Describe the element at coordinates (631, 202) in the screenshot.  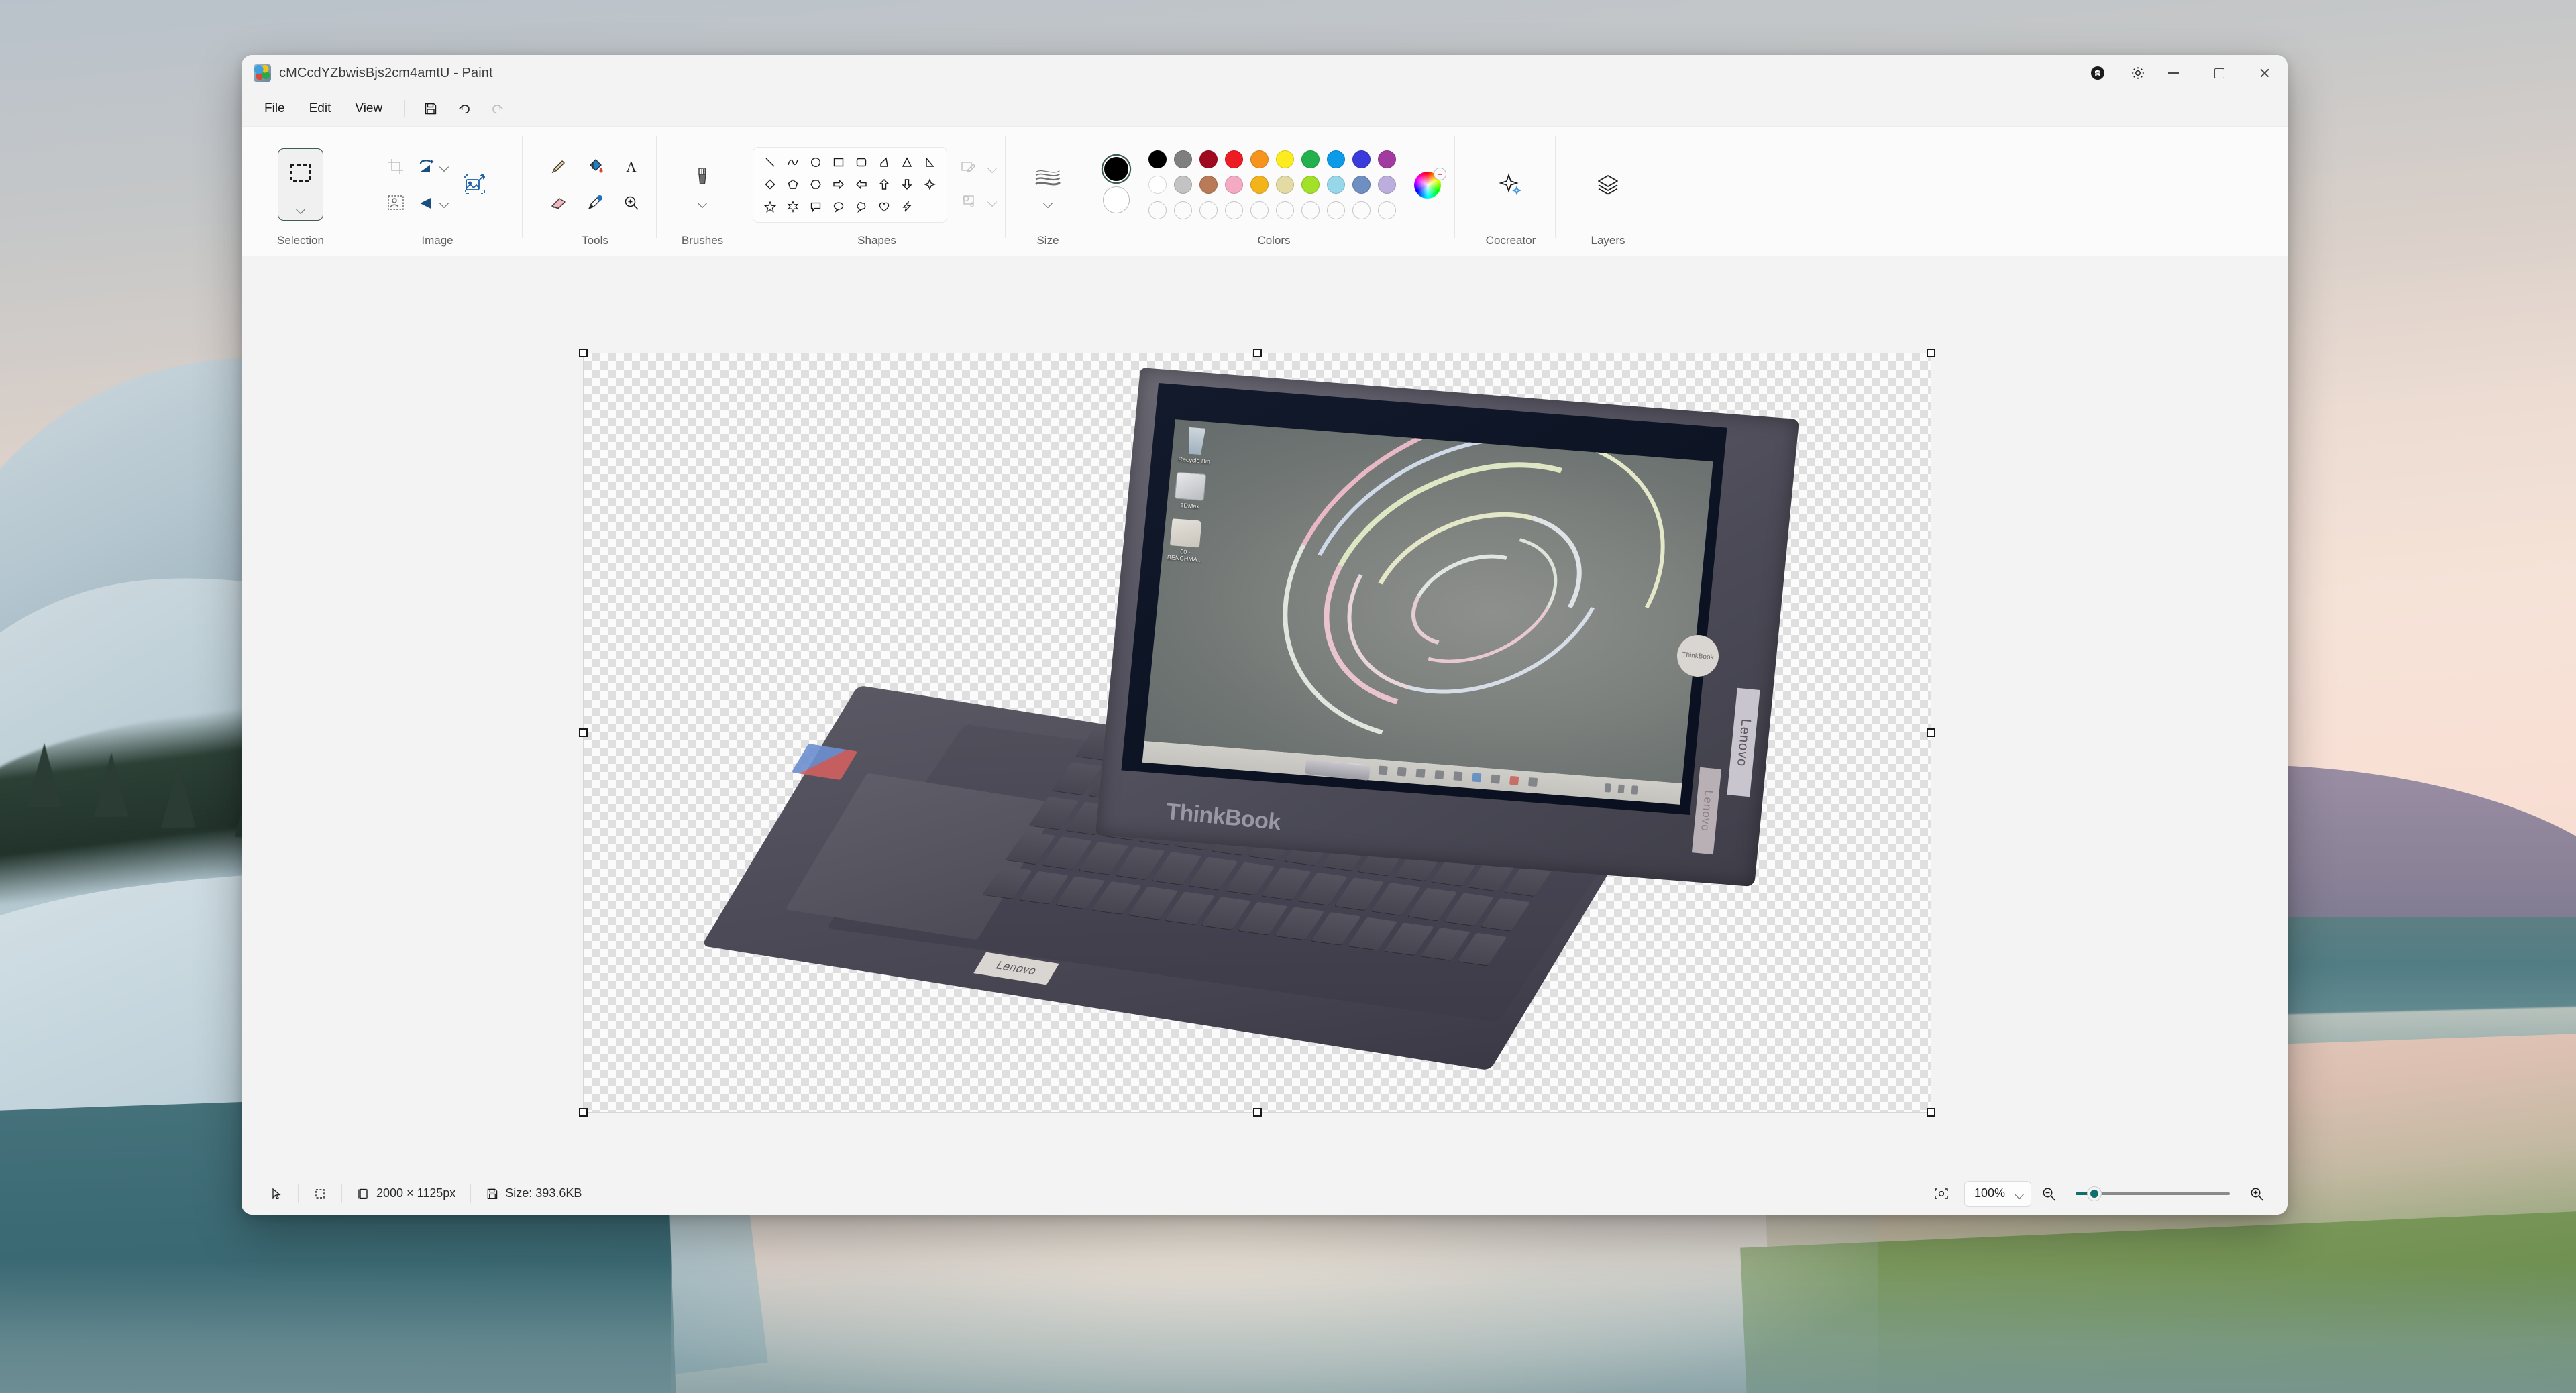
I see `magnifier-icon` at that location.